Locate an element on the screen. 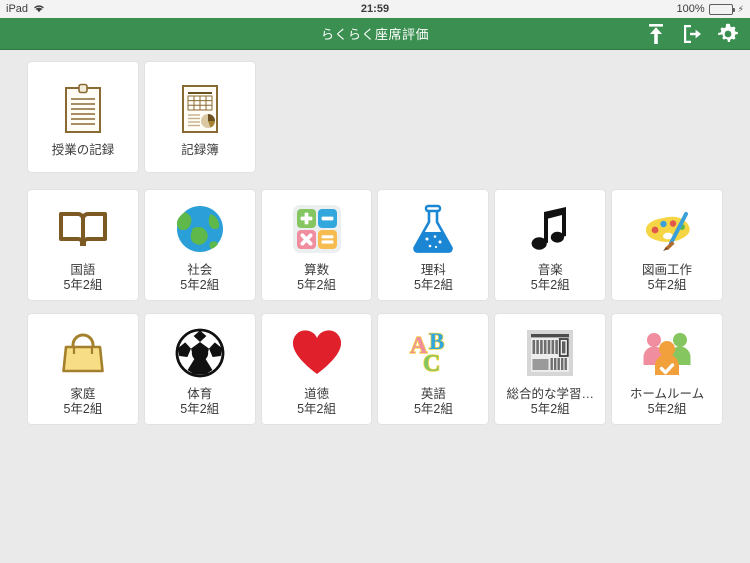 The width and height of the screenshot is (750, 563). tile-label: 国語 is located at coordinates (83, 270).